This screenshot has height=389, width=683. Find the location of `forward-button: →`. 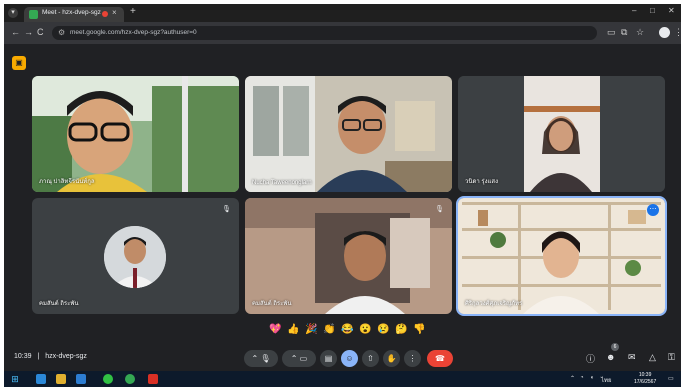

forward-button: → is located at coordinates (28, 32).